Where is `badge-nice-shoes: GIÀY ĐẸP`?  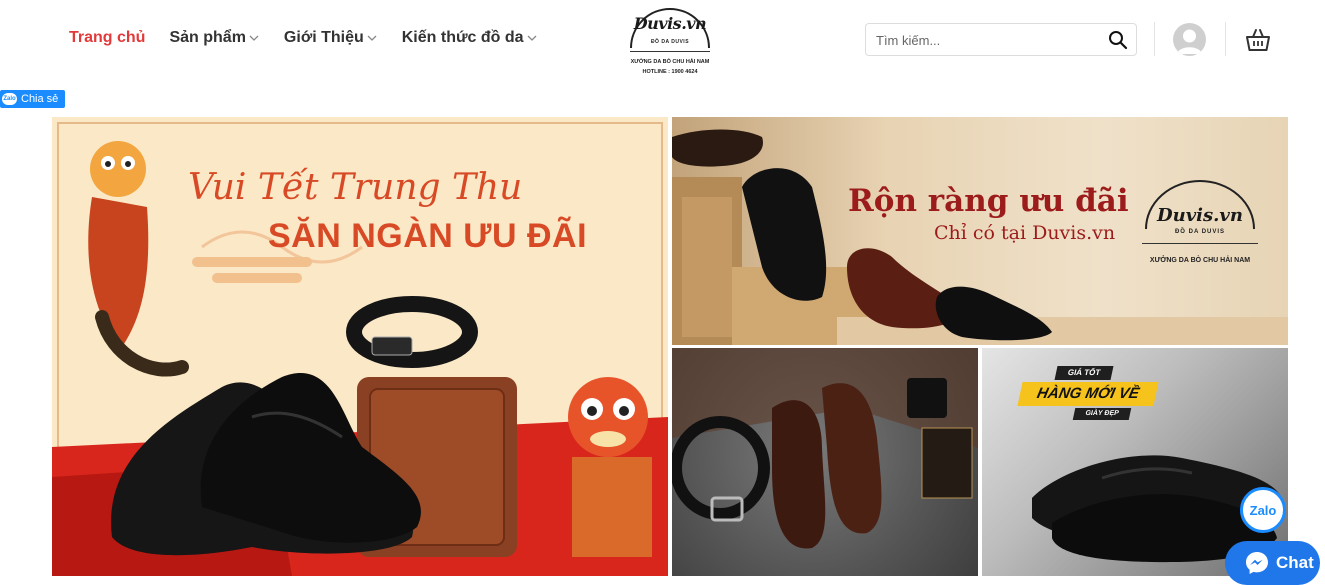
badge-nice-shoes: GIÀY ĐẸP is located at coordinates (1102, 414).